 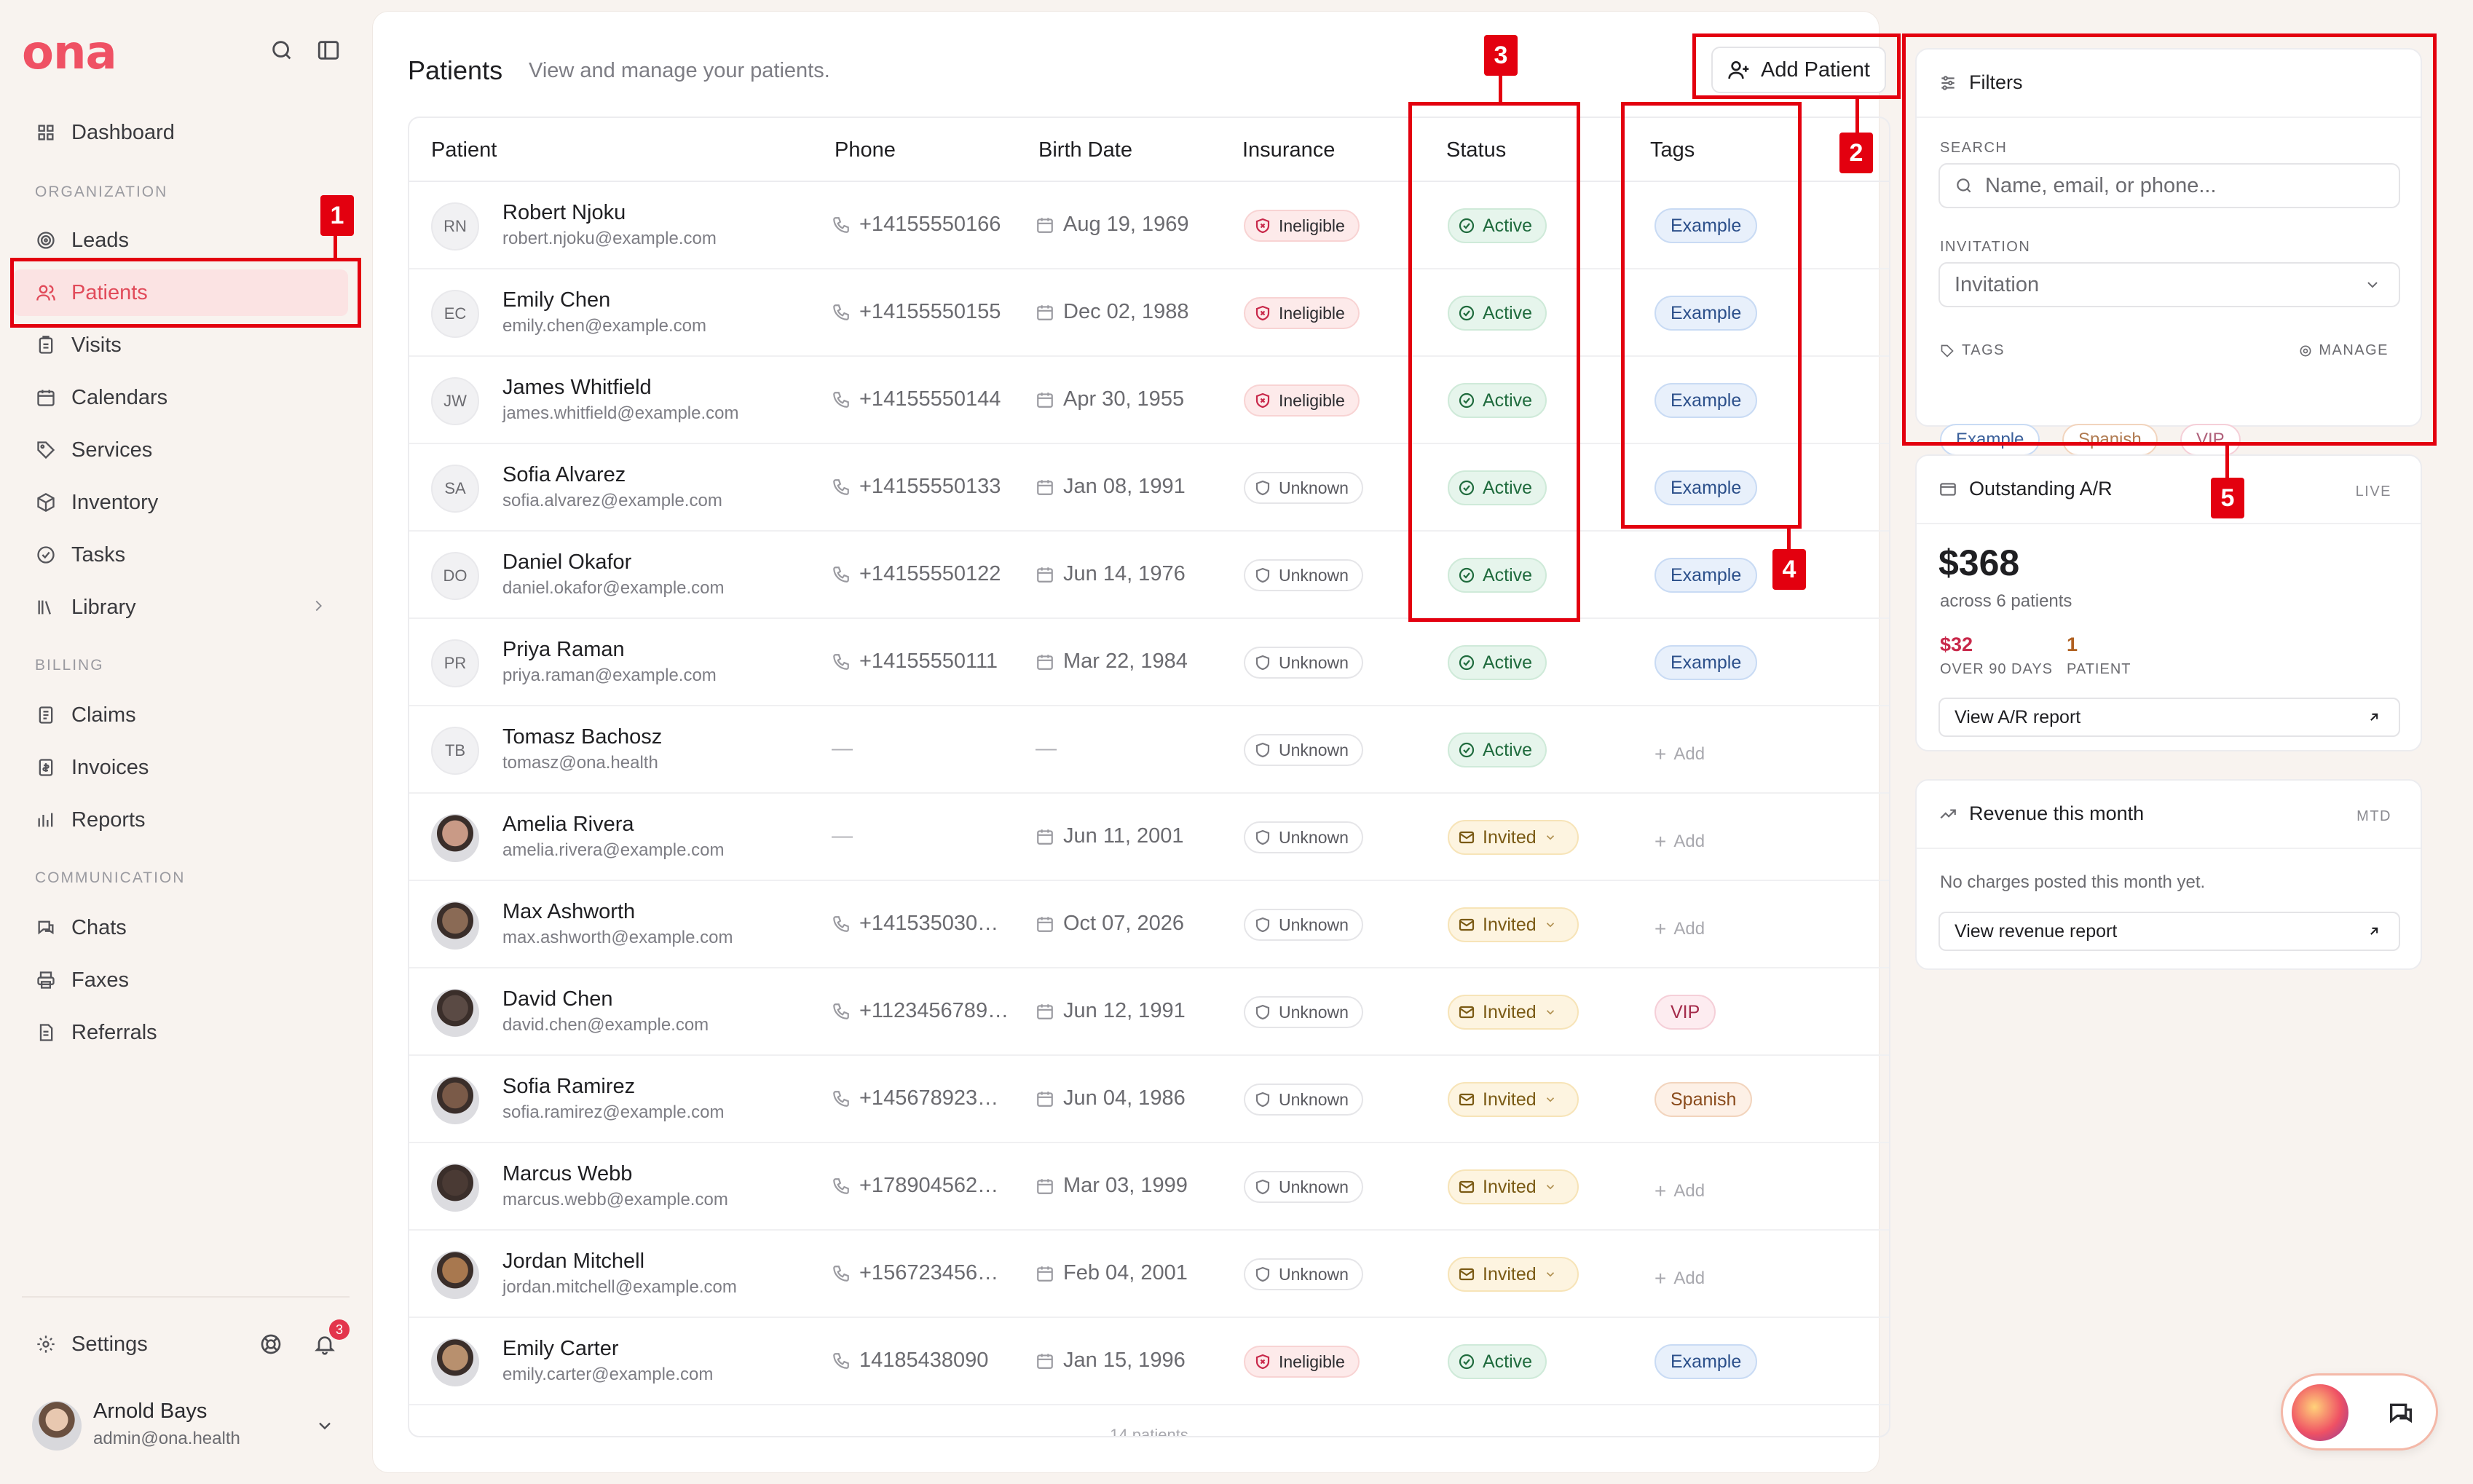 I want to click on patient-name: Tomasz Bachosz, so click(x=582, y=737).